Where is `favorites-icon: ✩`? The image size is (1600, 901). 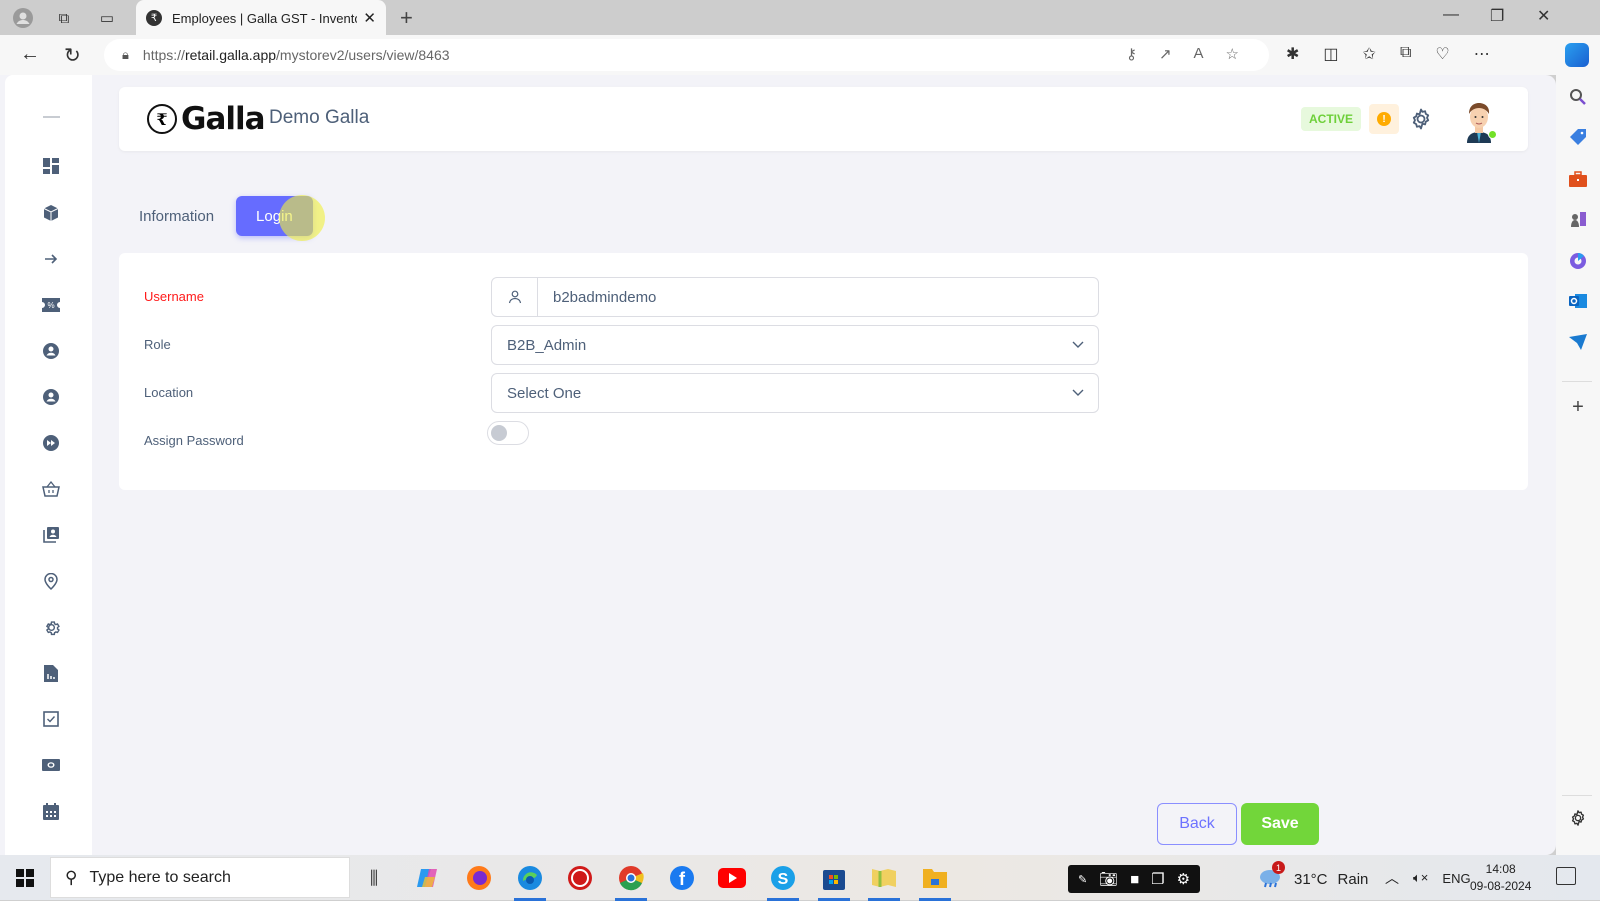 favorites-icon: ✩ is located at coordinates (1369, 54).